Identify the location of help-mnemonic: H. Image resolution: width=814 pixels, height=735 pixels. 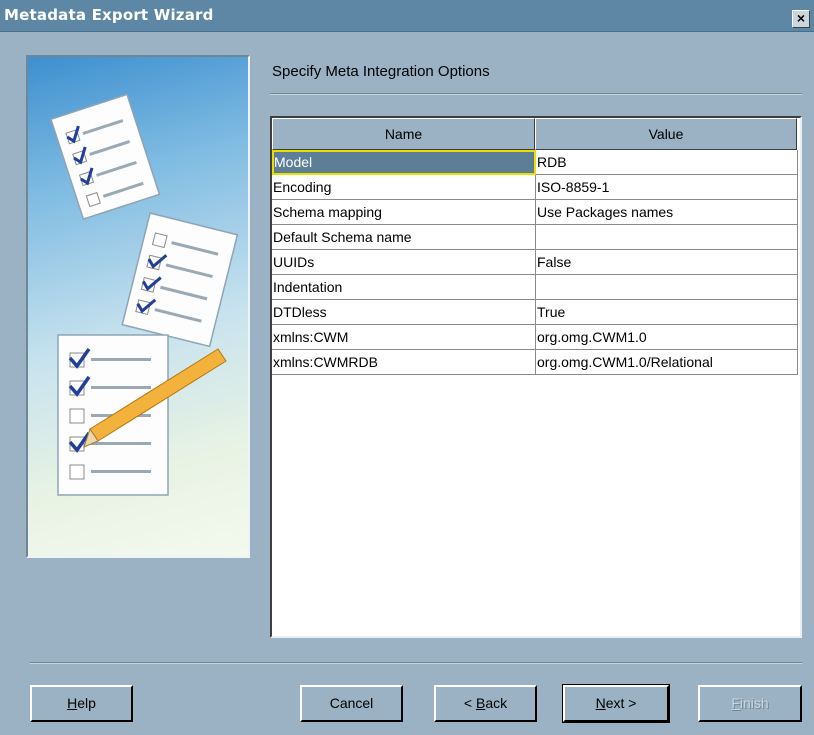
(72, 703).